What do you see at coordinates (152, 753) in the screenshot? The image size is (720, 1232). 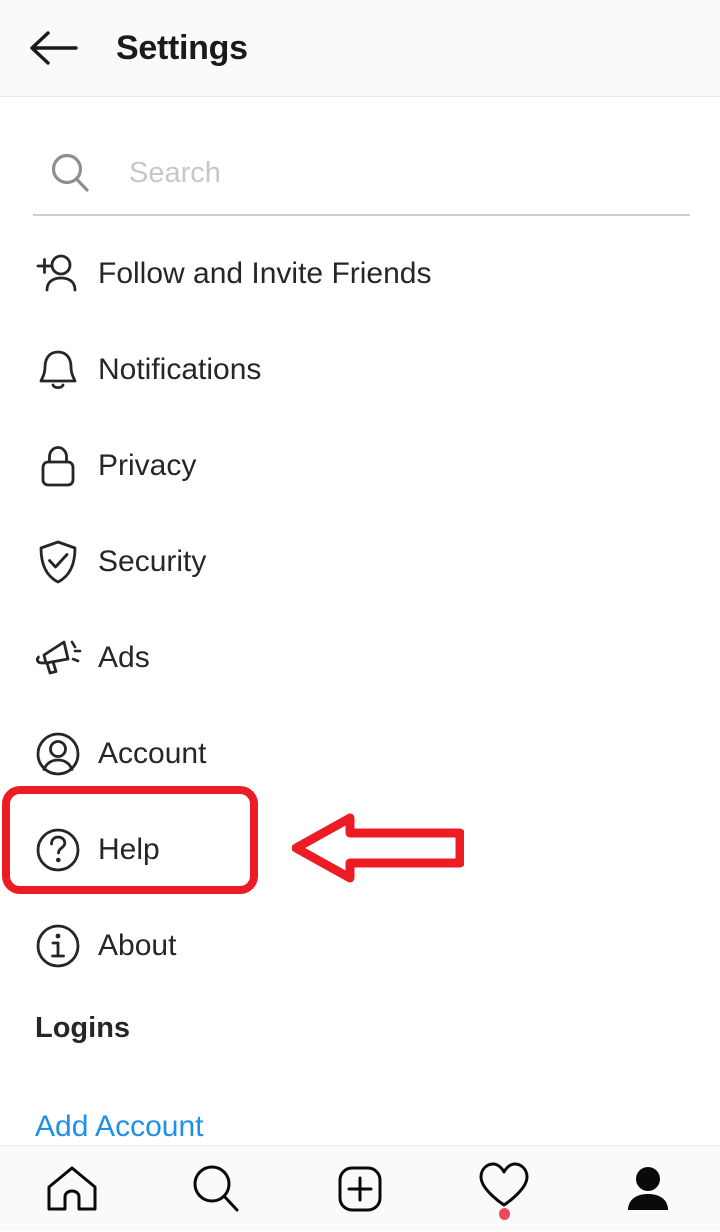 I see `settings-item-label: Account` at bounding box center [152, 753].